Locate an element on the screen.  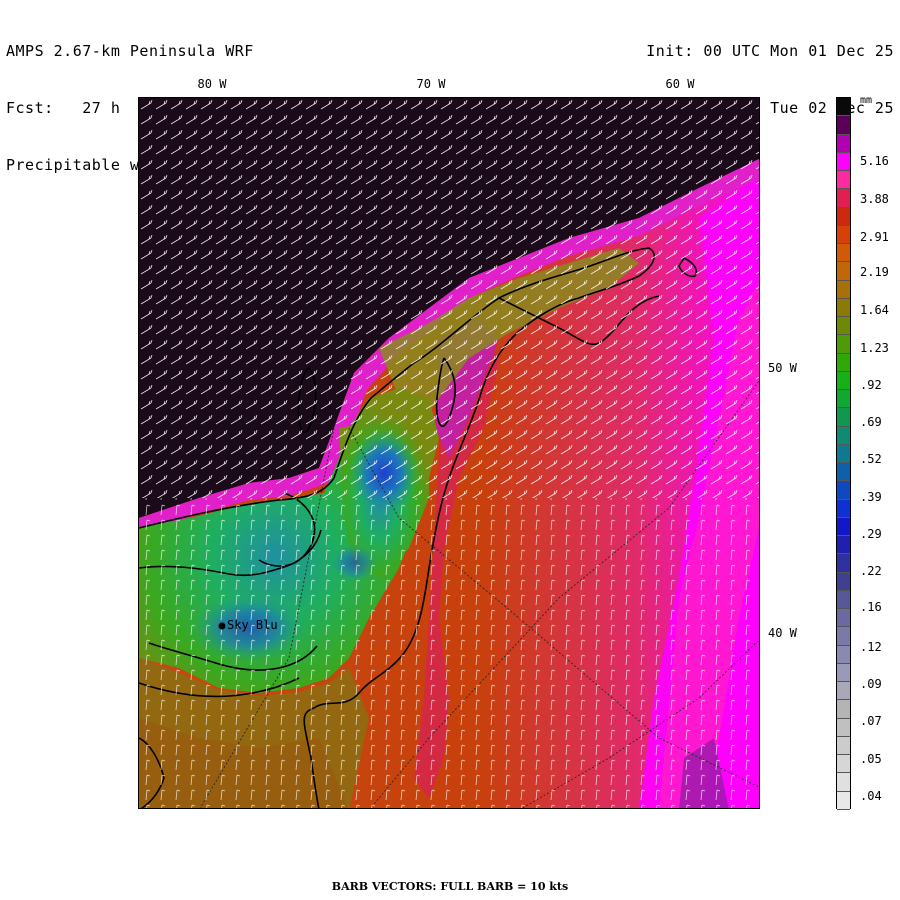
legend-level-label: .22 is located at coordinates (871, 571).